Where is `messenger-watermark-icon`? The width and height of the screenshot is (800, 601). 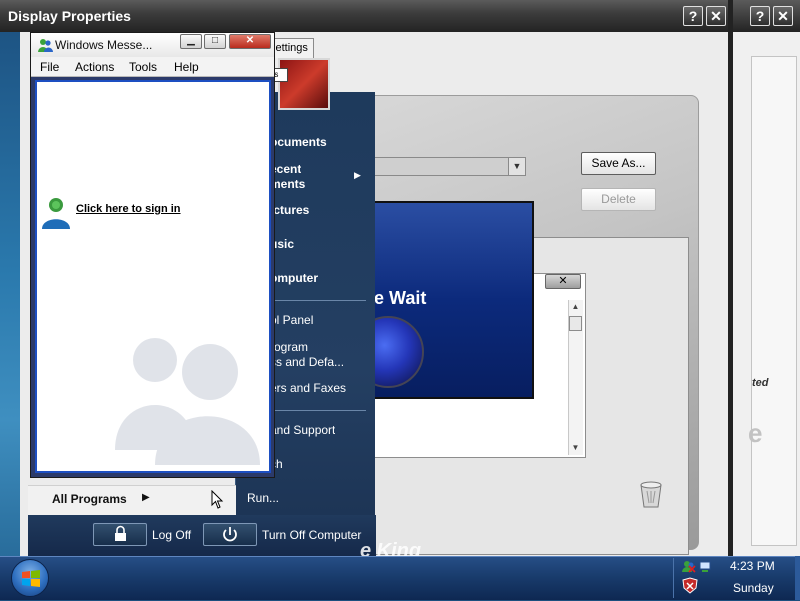
messenger-watermark-icon is located at coordinates (187, 401).